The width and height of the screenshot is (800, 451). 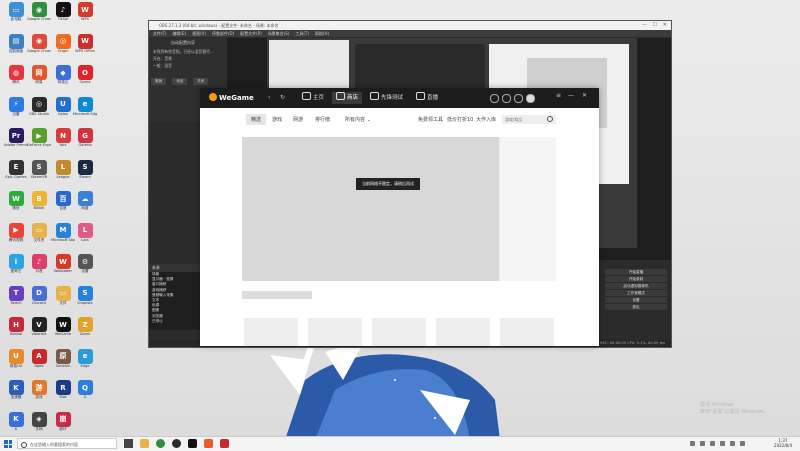 What do you see at coordinates (201, 81) in the screenshot?
I see `close-button: 关闭` at bounding box center [201, 81].